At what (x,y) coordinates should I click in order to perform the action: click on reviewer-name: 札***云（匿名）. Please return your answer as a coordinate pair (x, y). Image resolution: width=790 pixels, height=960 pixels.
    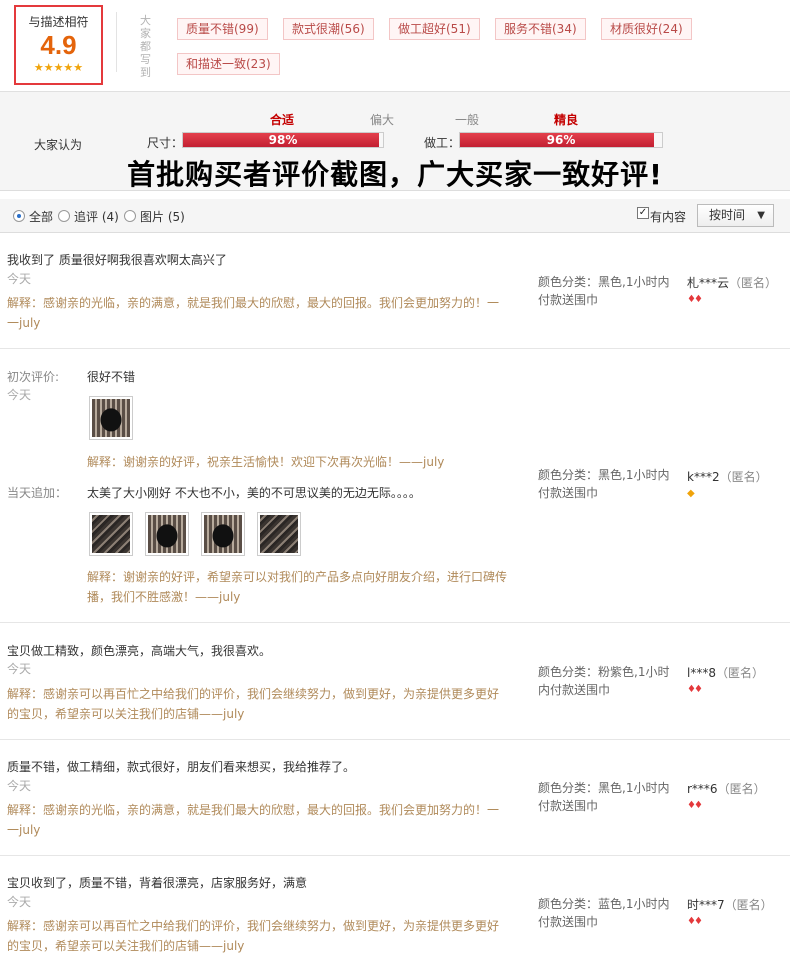
    Looking at the image, I should click on (732, 282).